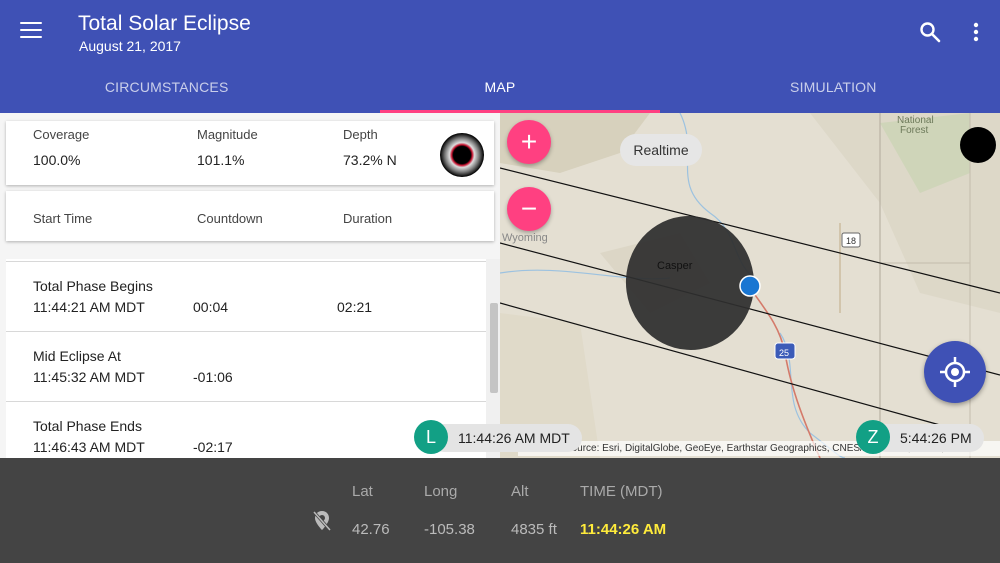  I want to click on start-time-label: Start Time, so click(63, 218).